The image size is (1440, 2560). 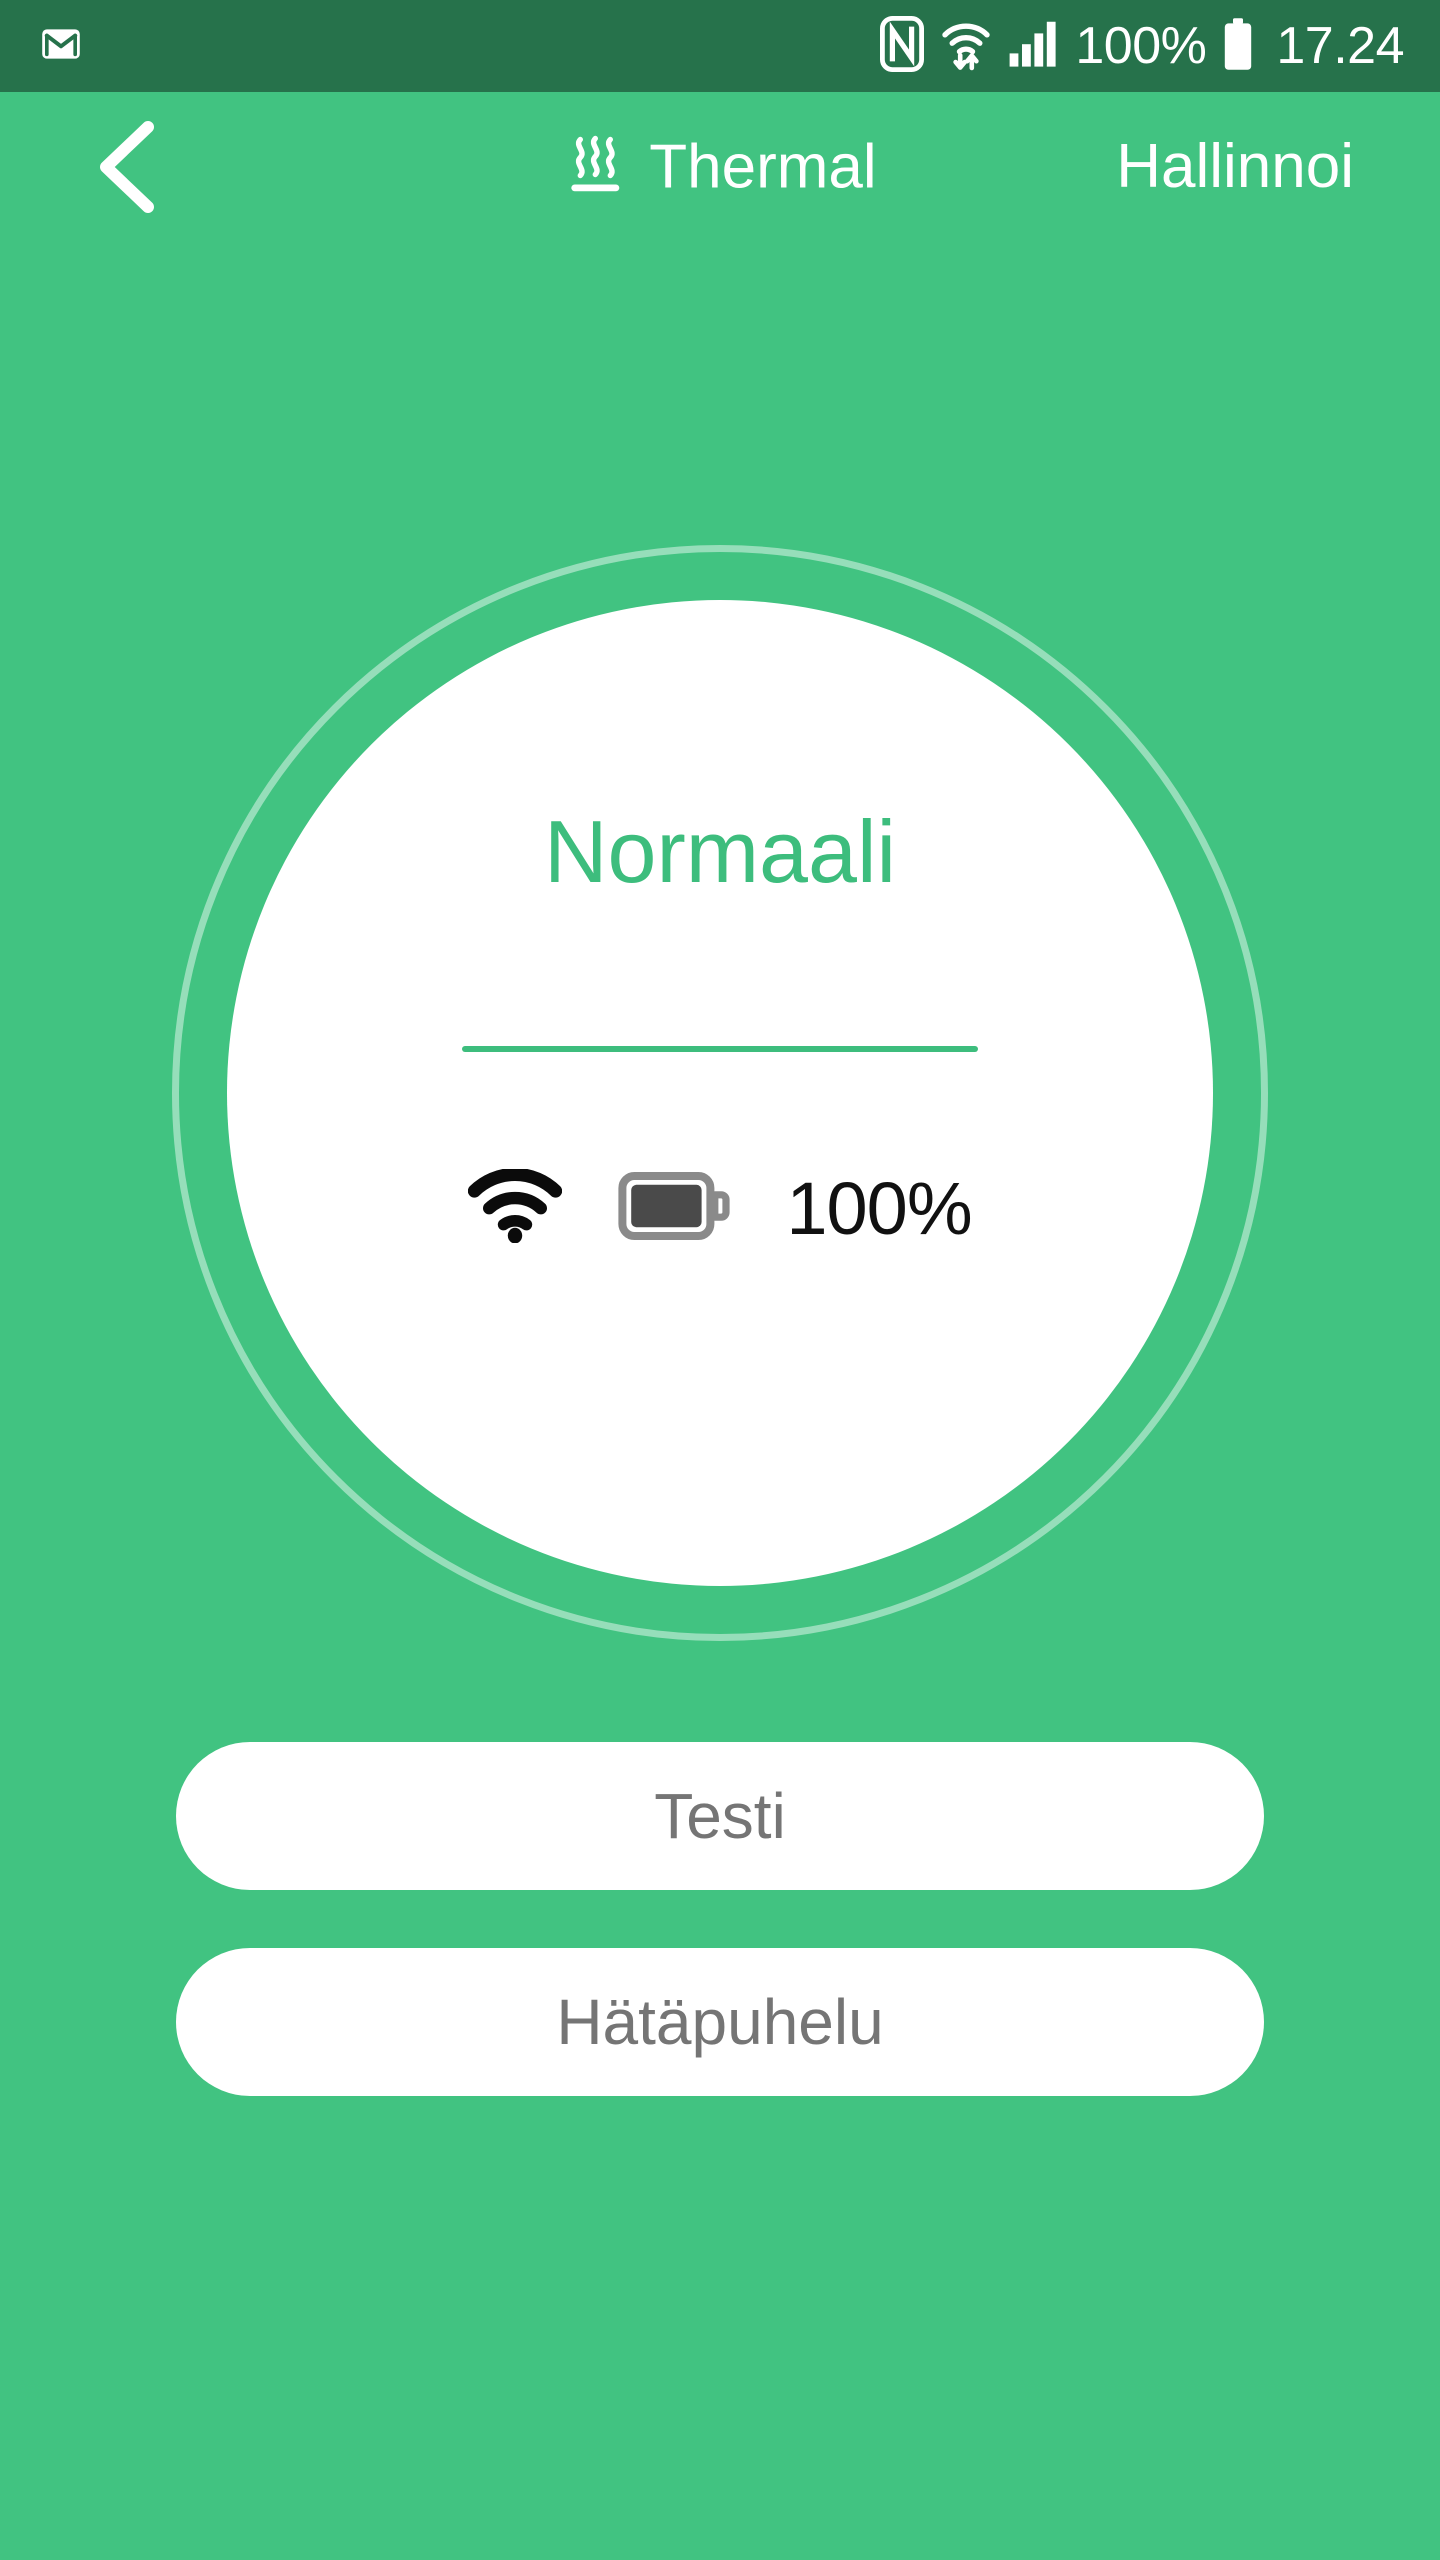 What do you see at coordinates (515, 1207) in the screenshot?
I see `wifi-icon` at bounding box center [515, 1207].